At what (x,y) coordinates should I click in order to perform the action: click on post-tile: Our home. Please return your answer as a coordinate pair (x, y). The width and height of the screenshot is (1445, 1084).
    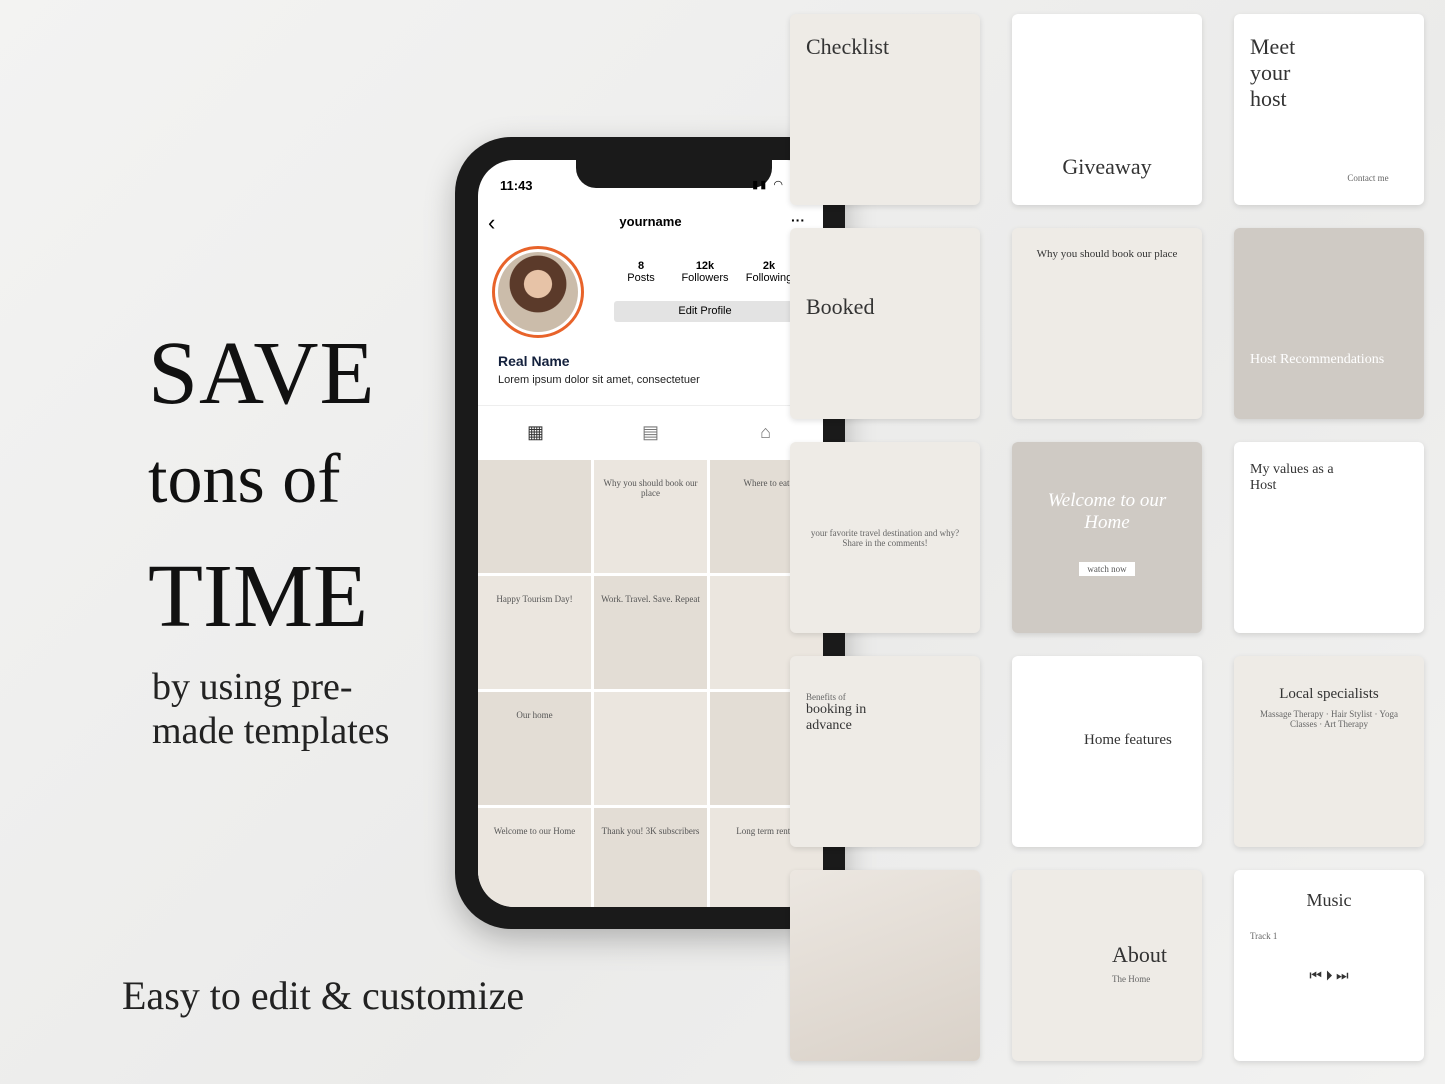
    Looking at the image, I should click on (534, 748).